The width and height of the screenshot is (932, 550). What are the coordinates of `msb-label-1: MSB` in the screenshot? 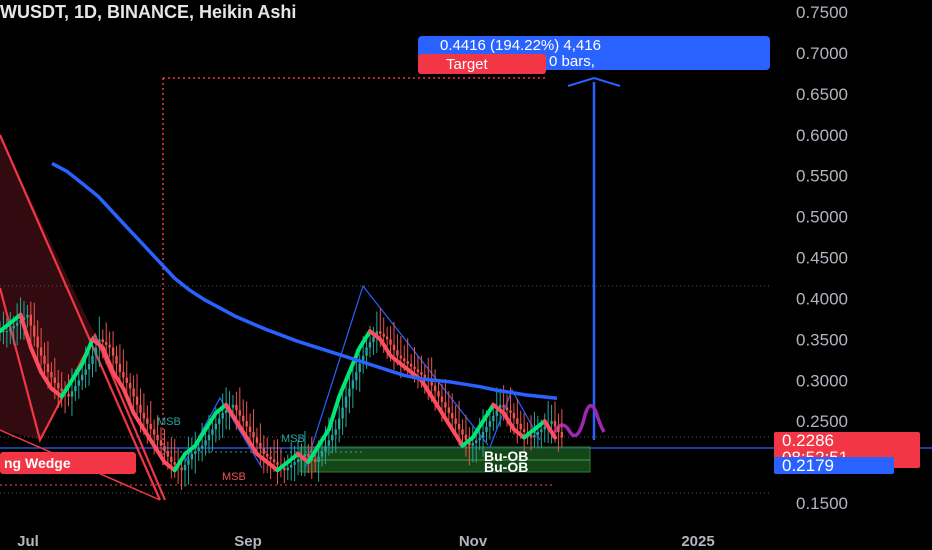 It's located at (169, 422).